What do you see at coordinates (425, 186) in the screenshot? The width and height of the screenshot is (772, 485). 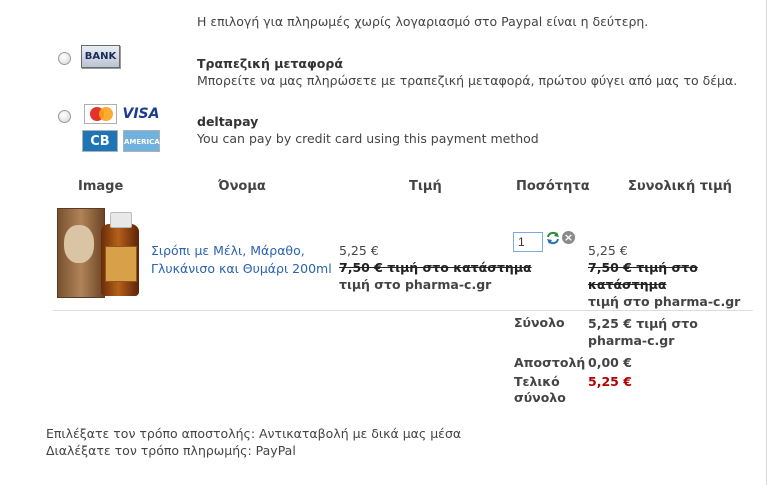 I see `header-price: Τιμή` at bounding box center [425, 186].